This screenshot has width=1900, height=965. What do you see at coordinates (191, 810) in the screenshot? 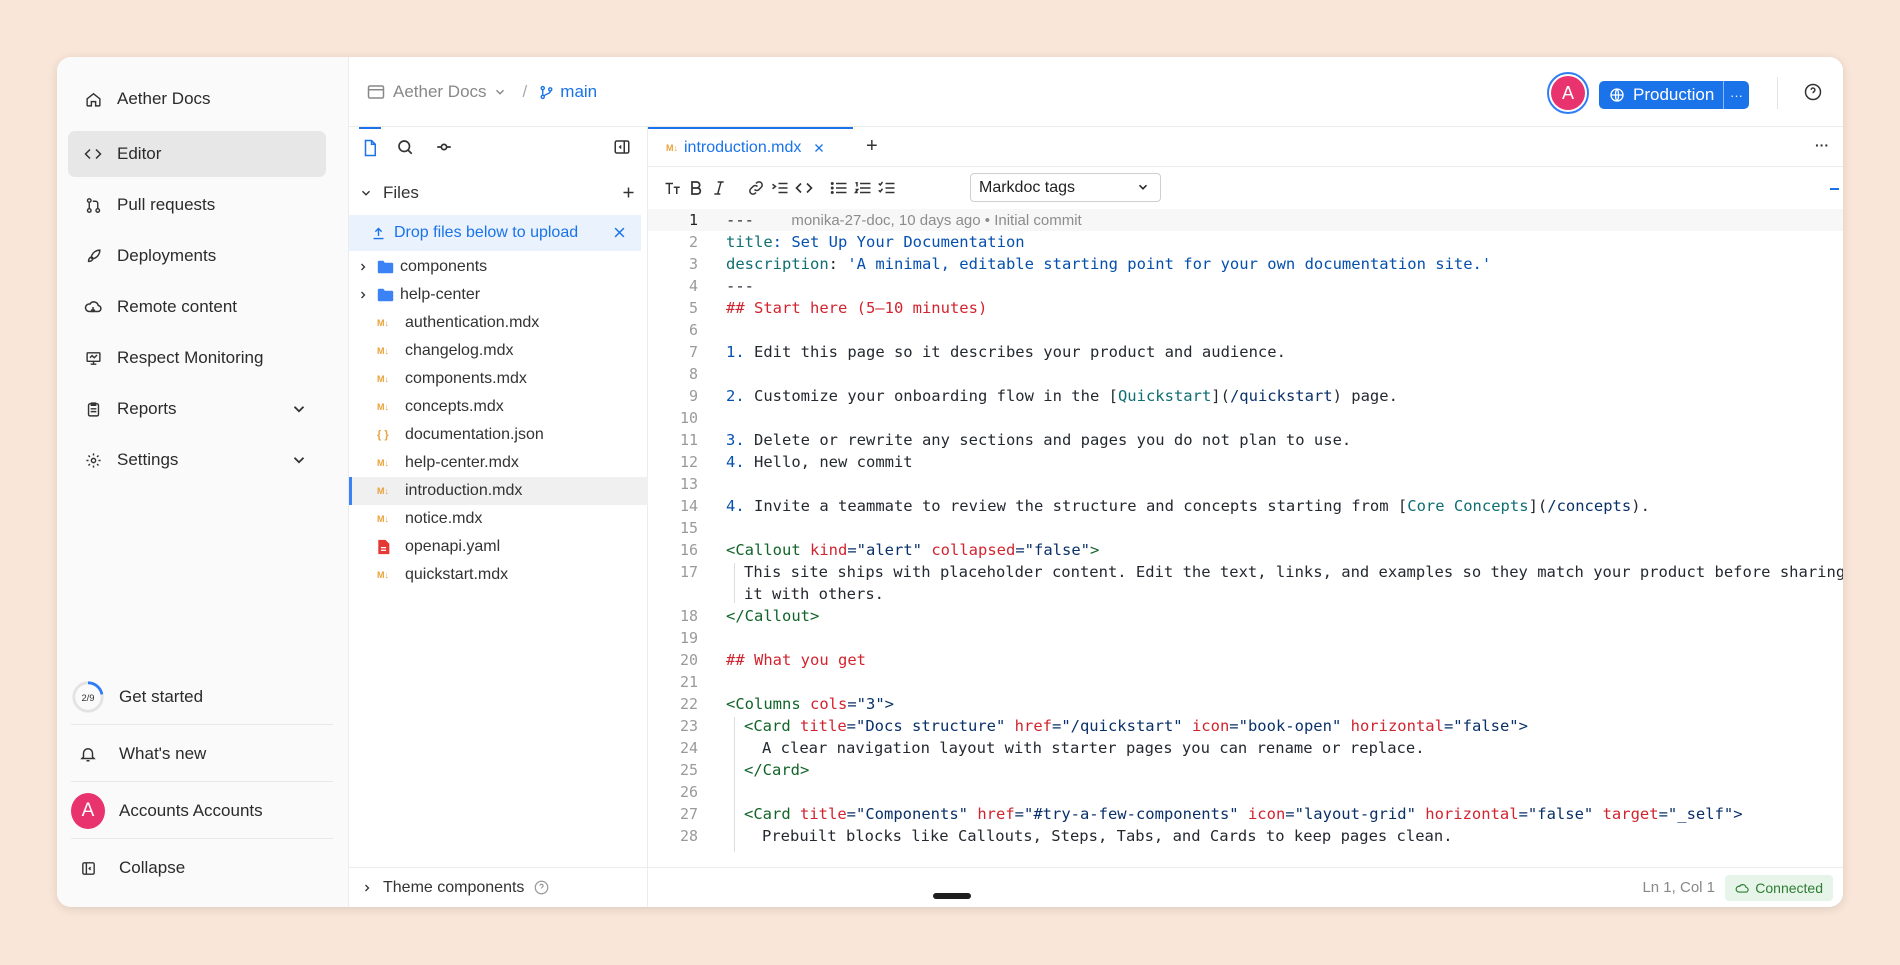
I see `account-name: Accounts Accounts` at bounding box center [191, 810].